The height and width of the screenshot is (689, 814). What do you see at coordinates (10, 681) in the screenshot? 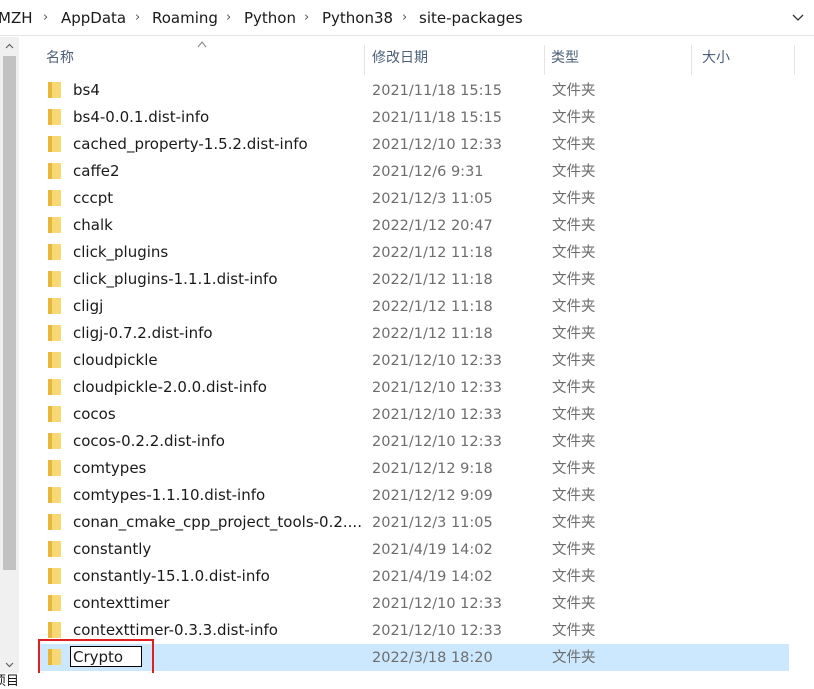
I see `status-item-count: 项目` at bounding box center [10, 681].